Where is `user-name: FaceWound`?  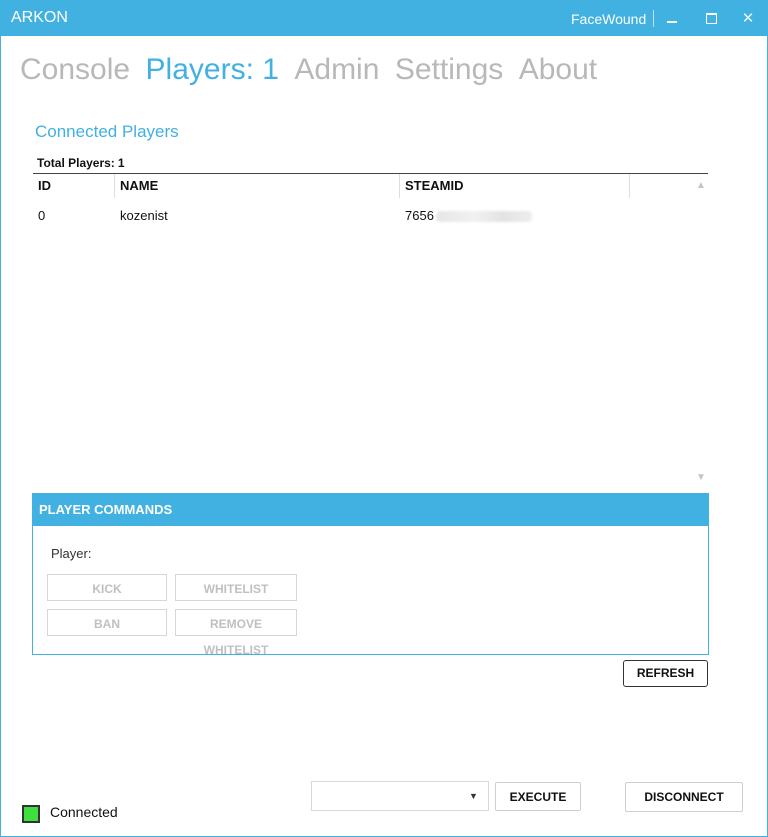 user-name: FaceWound is located at coordinates (609, 19).